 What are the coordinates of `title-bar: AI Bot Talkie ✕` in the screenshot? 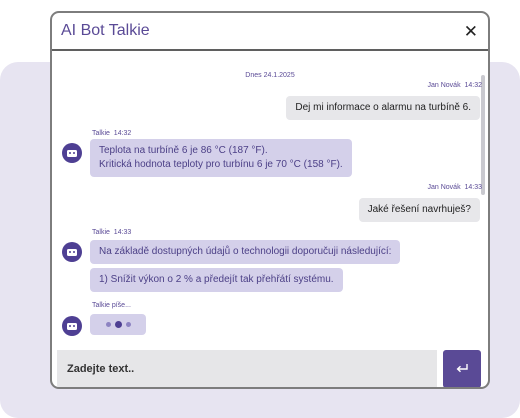 It's located at (270, 32).